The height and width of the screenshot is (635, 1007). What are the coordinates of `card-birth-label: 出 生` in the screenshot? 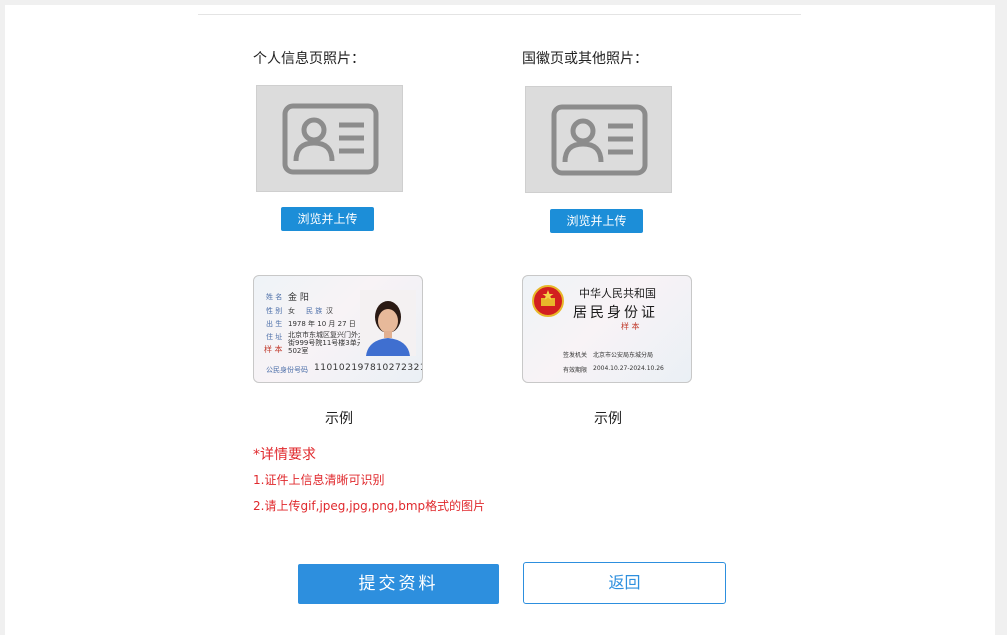 It's located at (274, 324).